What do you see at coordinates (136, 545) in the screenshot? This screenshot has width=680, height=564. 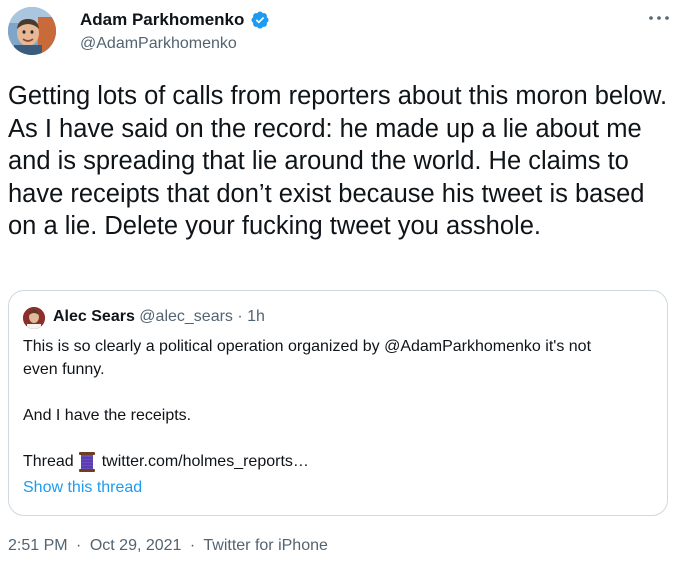 I see `tweet-date: Oct 29, 2021` at bounding box center [136, 545].